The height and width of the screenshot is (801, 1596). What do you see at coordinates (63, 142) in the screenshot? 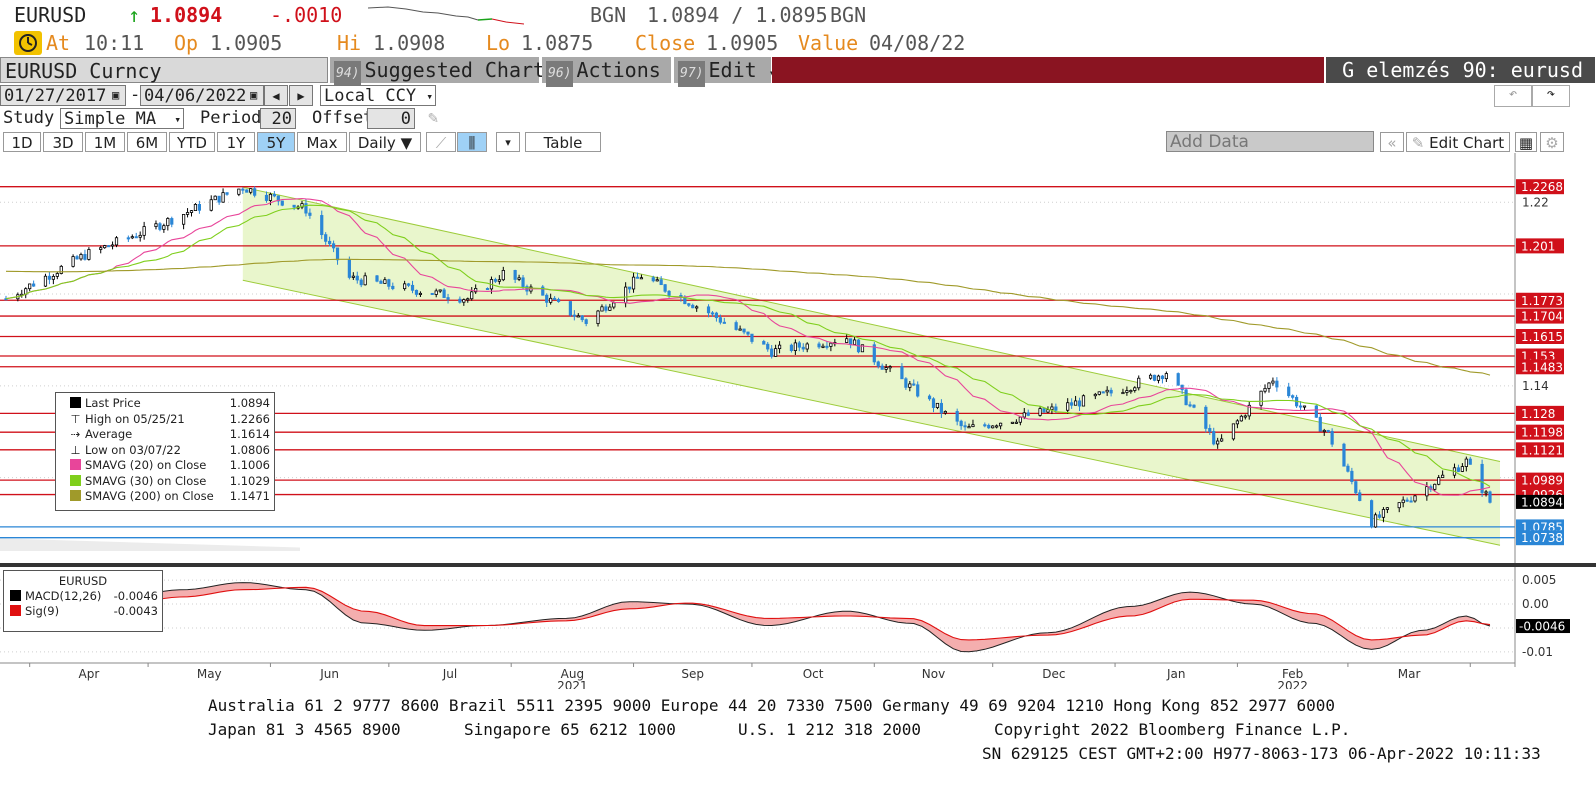
I see `tab-3d: 3D` at bounding box center [63, 142].